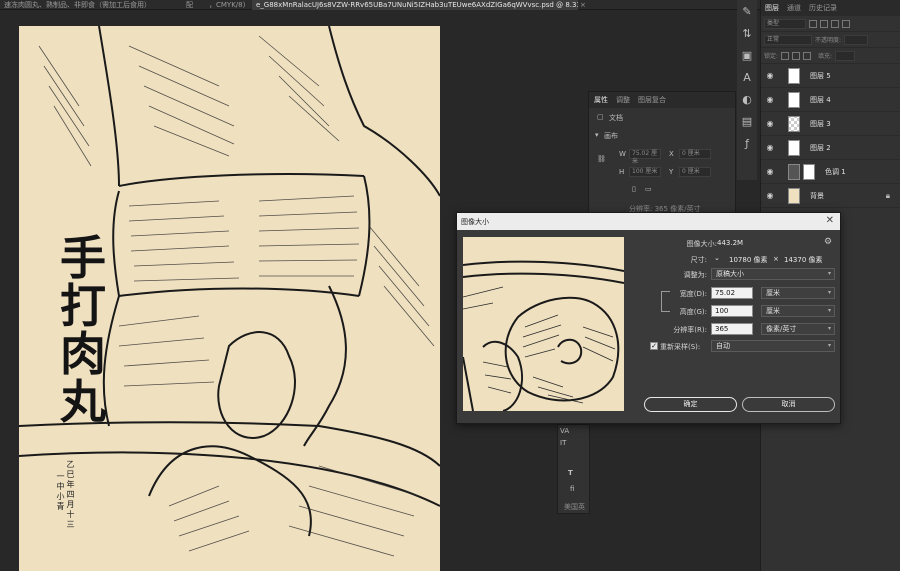 The height and width of the screenshot is (571, 900). What do you see at coordinates (572, 489) in the screenshot?
I see `ligature-button: fi` at bounding box center [572, 489].